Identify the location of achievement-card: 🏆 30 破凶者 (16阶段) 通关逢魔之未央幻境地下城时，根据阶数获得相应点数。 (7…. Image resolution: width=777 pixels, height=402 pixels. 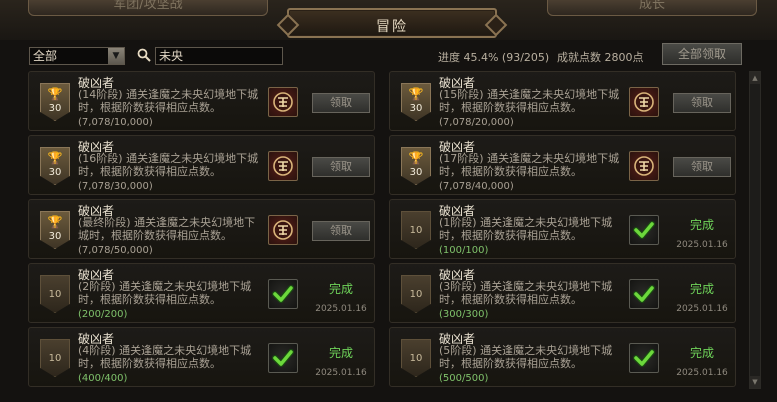
(201, 165).